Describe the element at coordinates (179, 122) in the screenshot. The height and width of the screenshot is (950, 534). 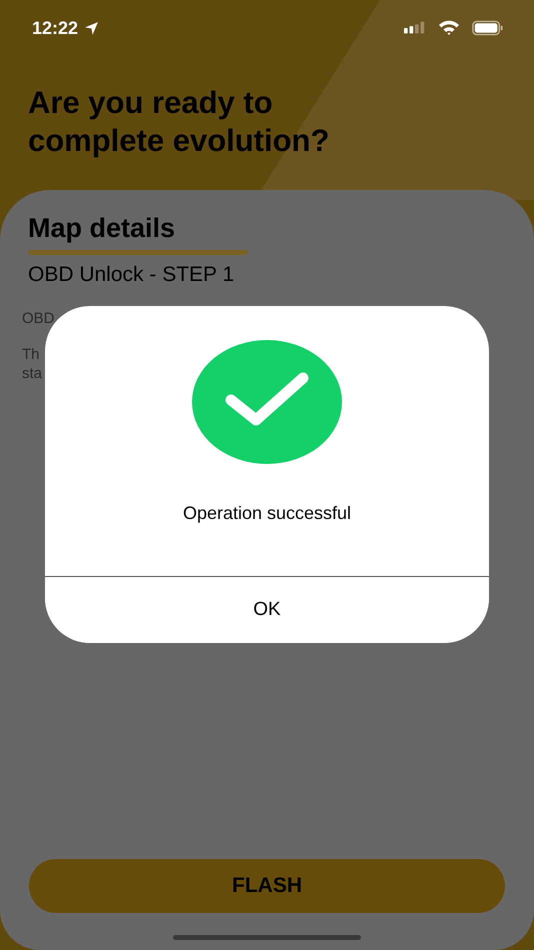
I see `page-title: Are you ready to complete evolution?` at that location.